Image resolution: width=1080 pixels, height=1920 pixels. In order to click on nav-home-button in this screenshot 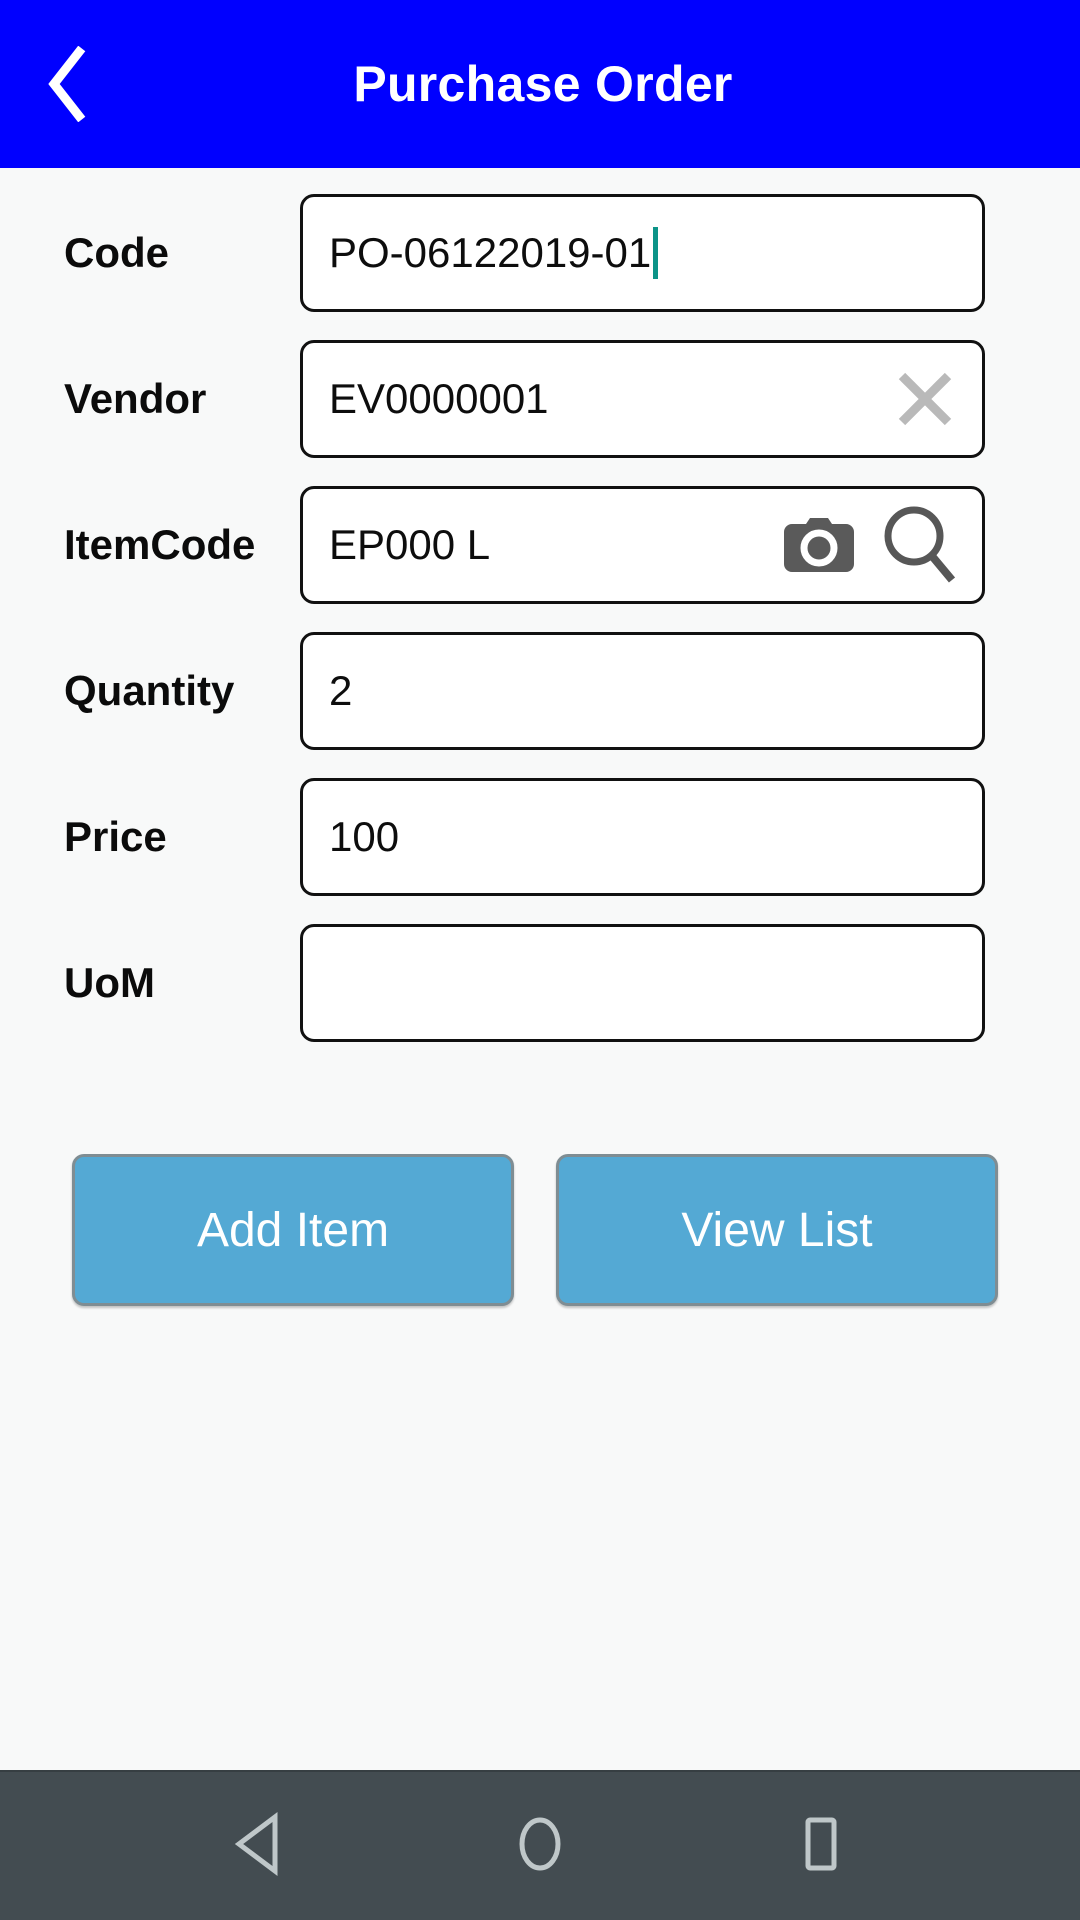, I will do `click(540, 1846)`.